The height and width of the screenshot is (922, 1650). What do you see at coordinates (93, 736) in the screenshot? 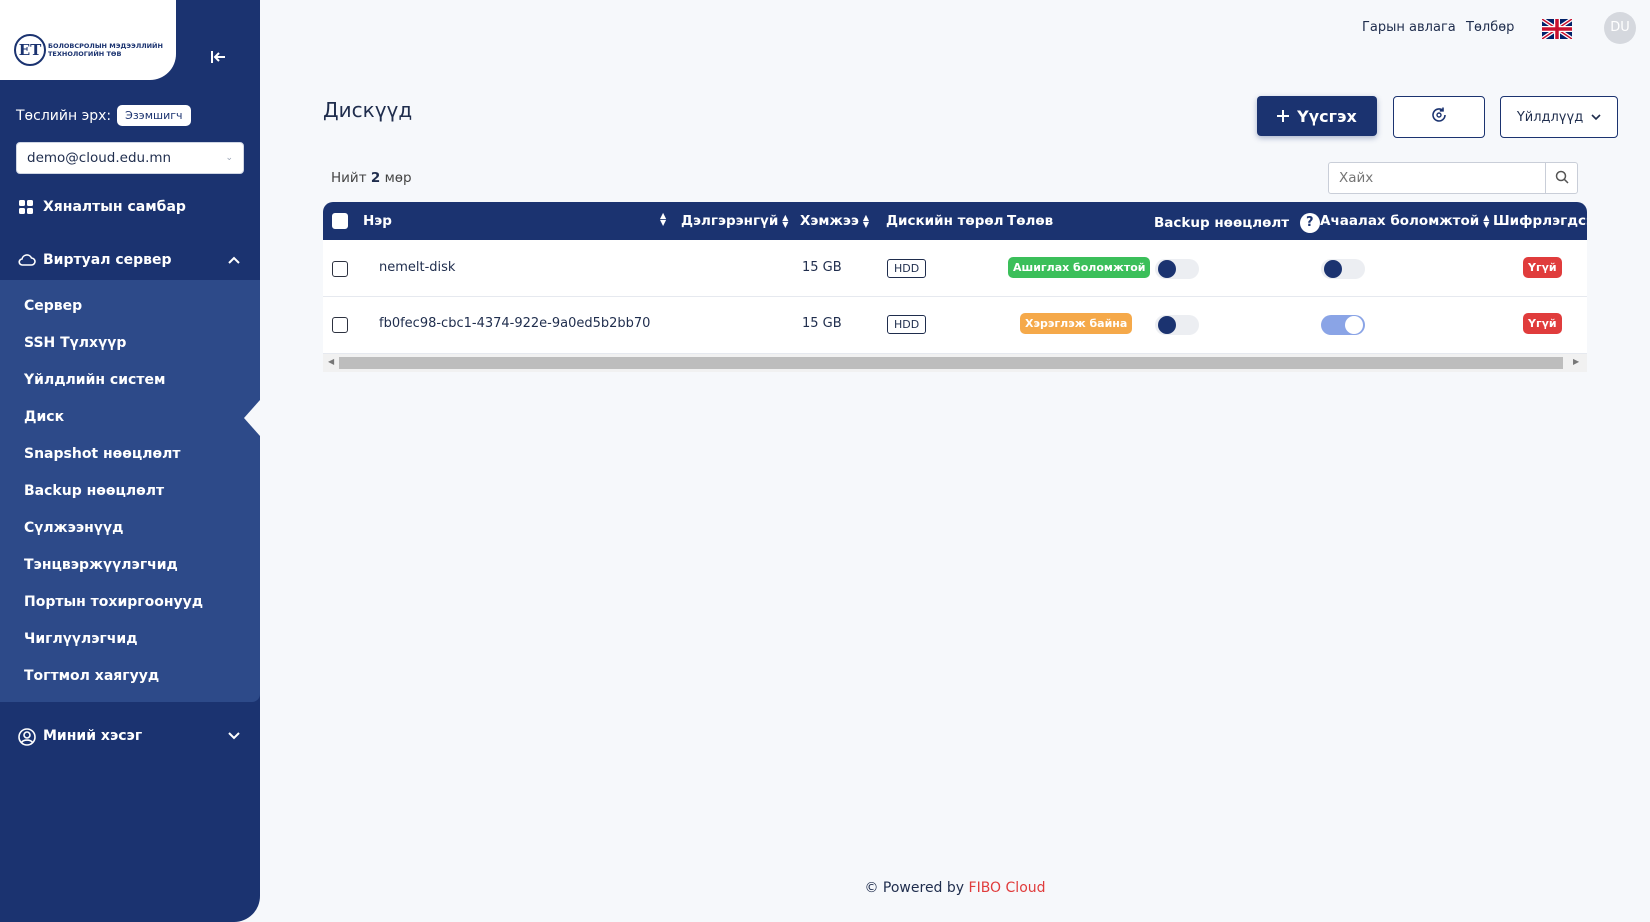
I see `sidebar-item-label: Миний хэсэг` at bounding box center [93, 736].